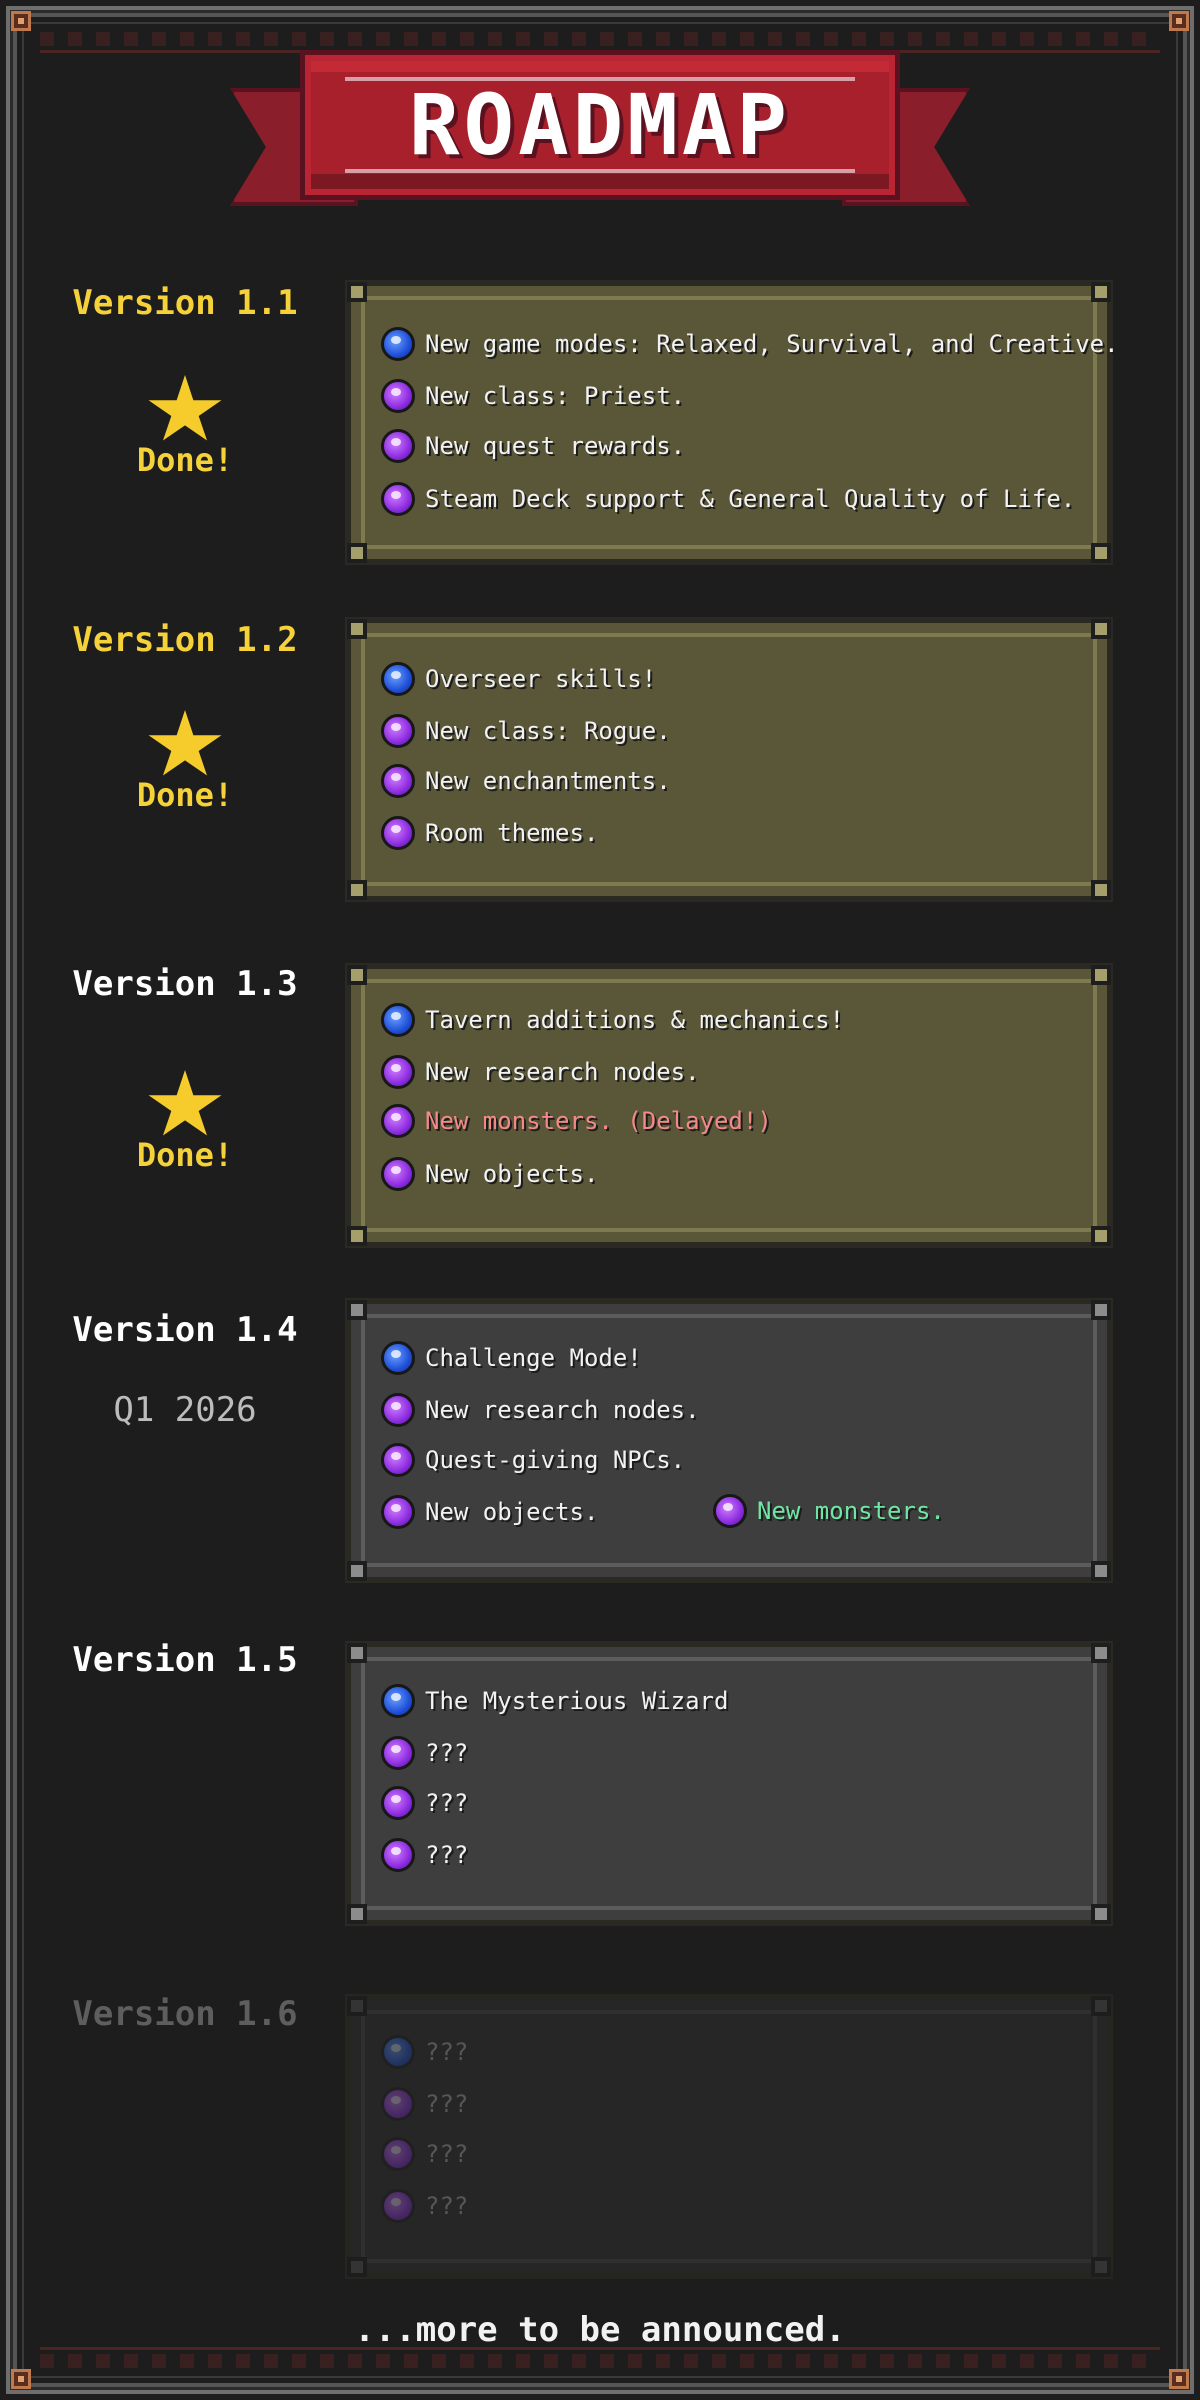 The height and width of the screenshot is (2400, 1200). I want to click on version-label: Version 1.1, so click(185, 303).